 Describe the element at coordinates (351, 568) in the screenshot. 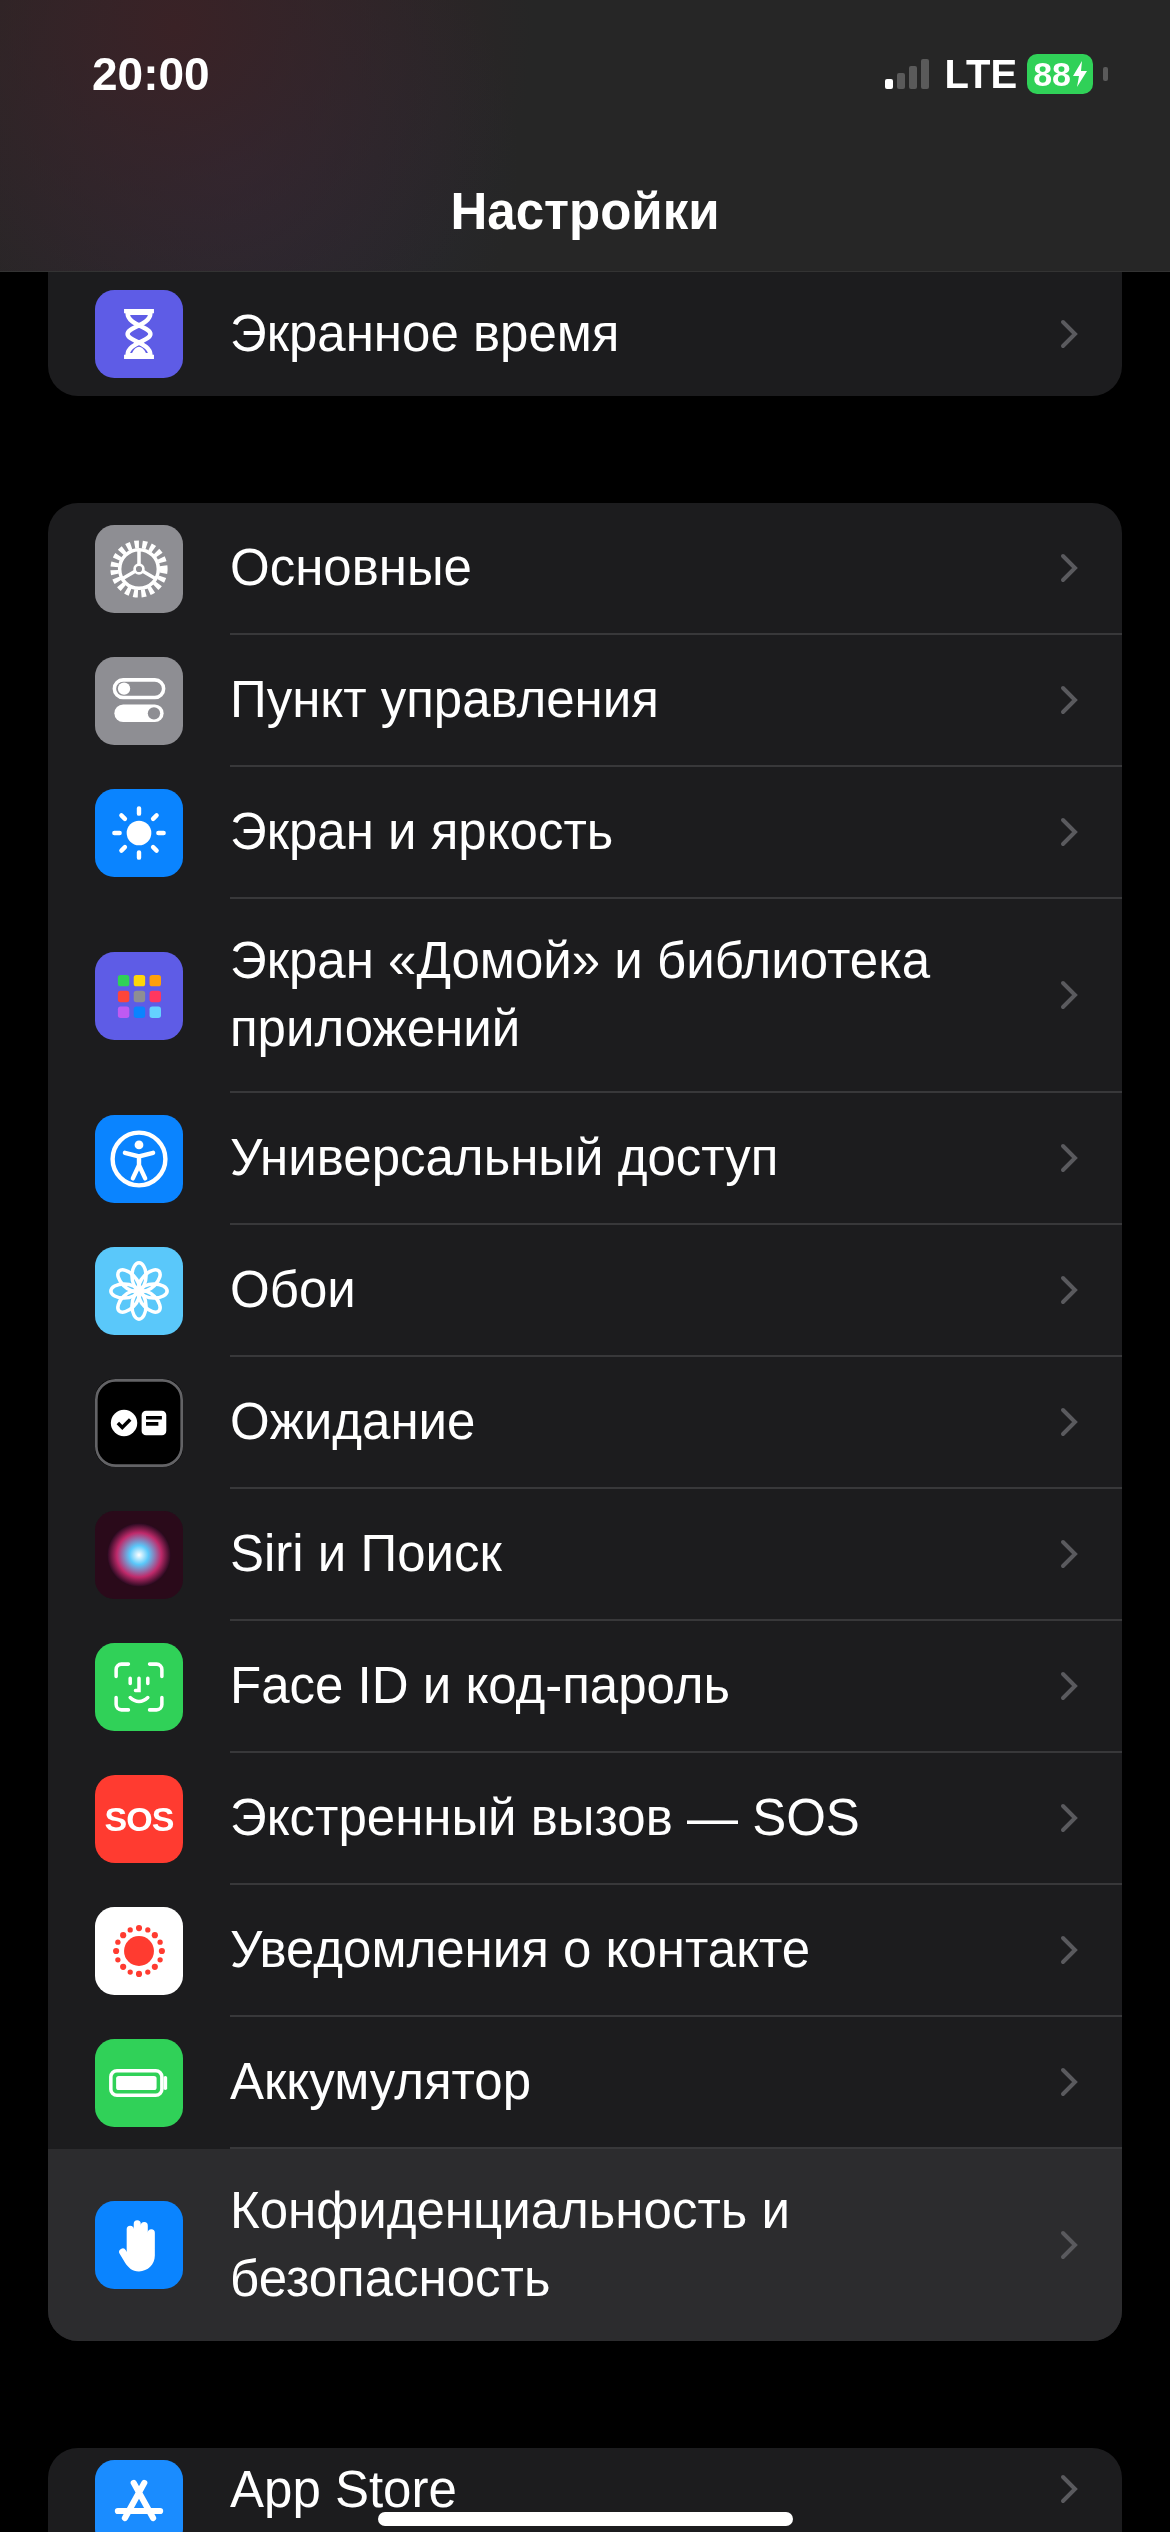

I see `row-label: Основные` at that location.